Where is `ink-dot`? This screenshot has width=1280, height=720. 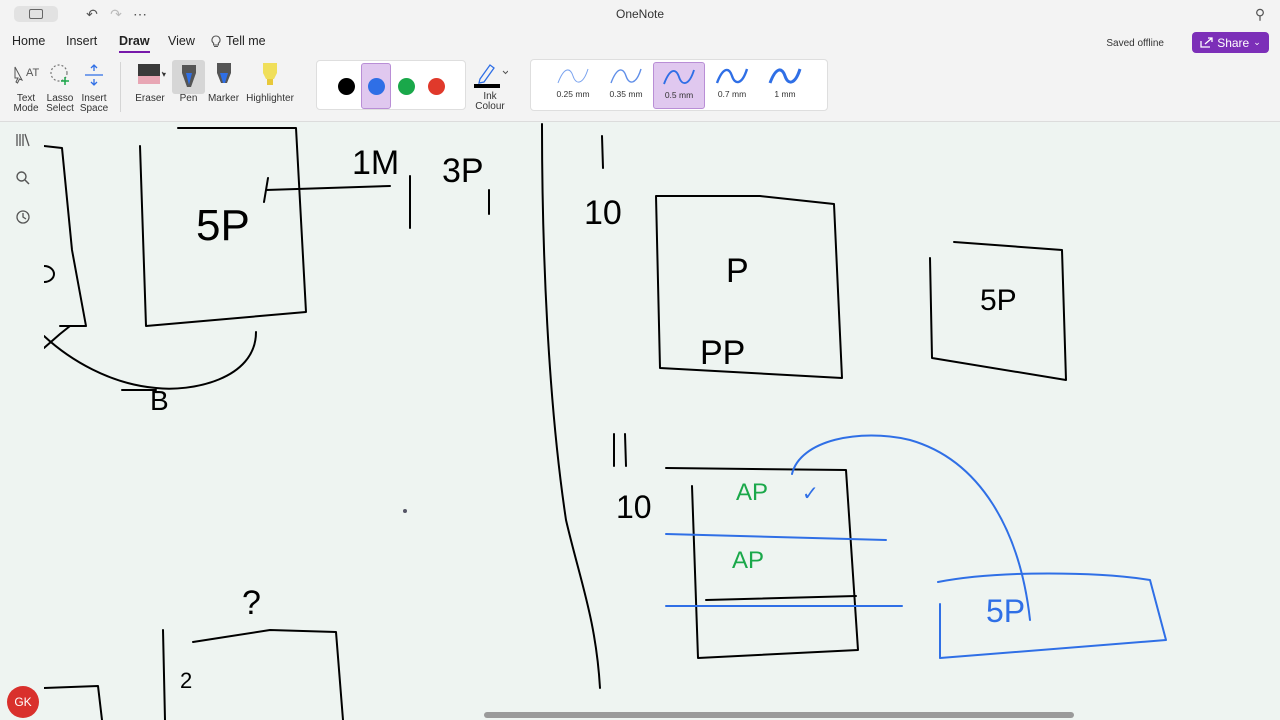 ink-dot is located at coordinates (405, 511).